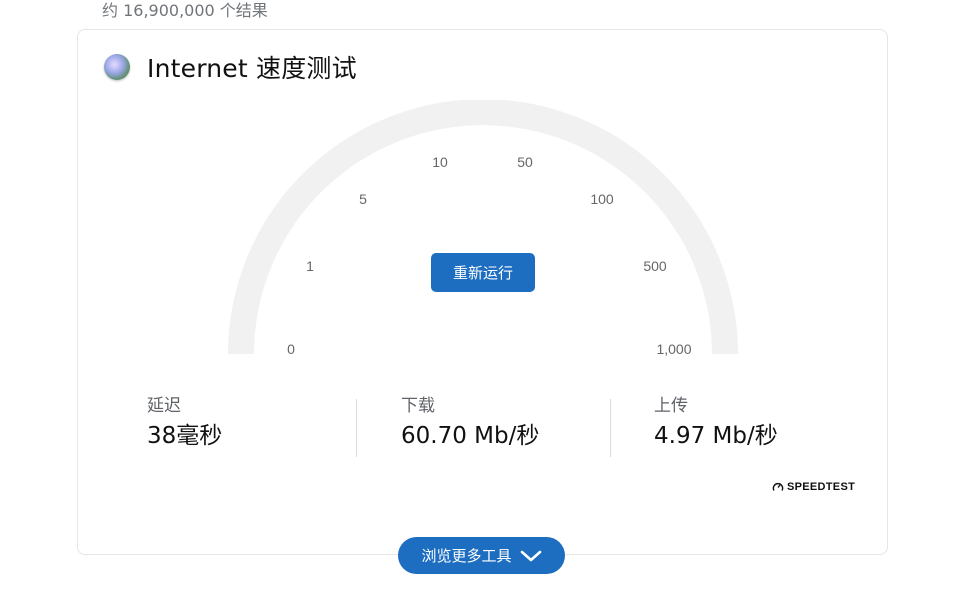 The width and height of the screenshot is (970, 597). I want to click on upload-label: 上传, so click(671, 406).